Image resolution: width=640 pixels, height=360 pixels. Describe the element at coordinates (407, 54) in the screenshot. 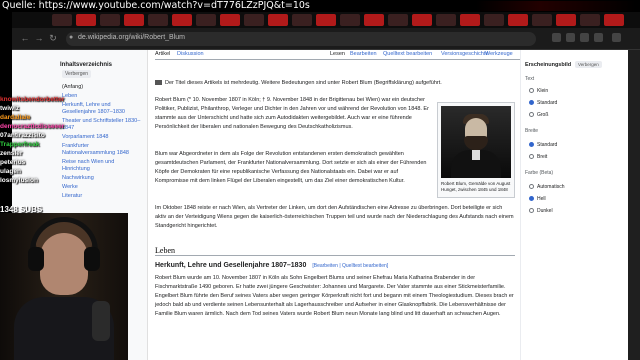

I see `tab-edit-source: Quelltext bearbeiten` at that location.